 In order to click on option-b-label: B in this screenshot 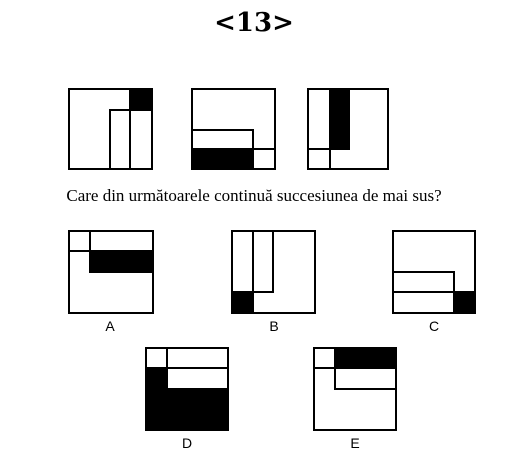, I will do `click(274, 326)`.